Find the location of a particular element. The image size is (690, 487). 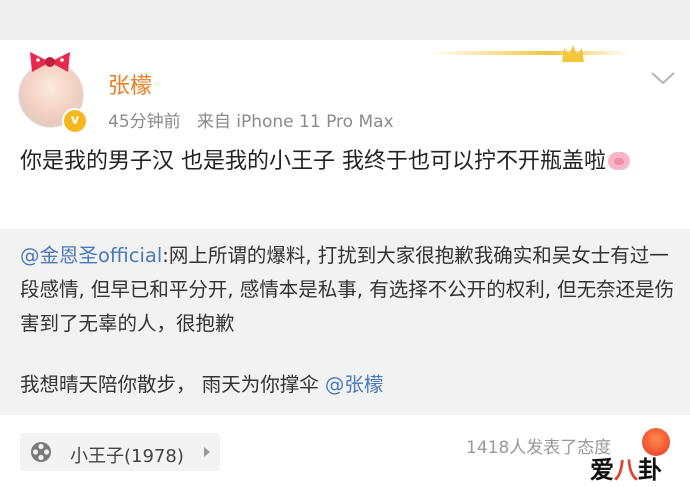

top-bar is located at coordinates (345, 20).